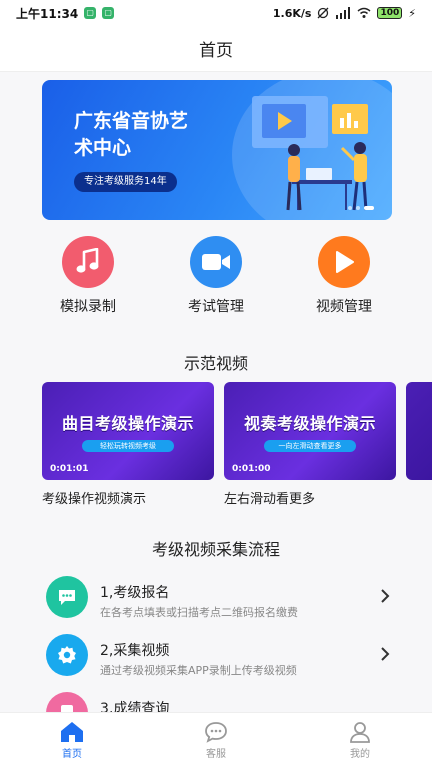 The height and width of the screenshot is (768, 432). I want to click on page-title: 首页, so click(216, 51).